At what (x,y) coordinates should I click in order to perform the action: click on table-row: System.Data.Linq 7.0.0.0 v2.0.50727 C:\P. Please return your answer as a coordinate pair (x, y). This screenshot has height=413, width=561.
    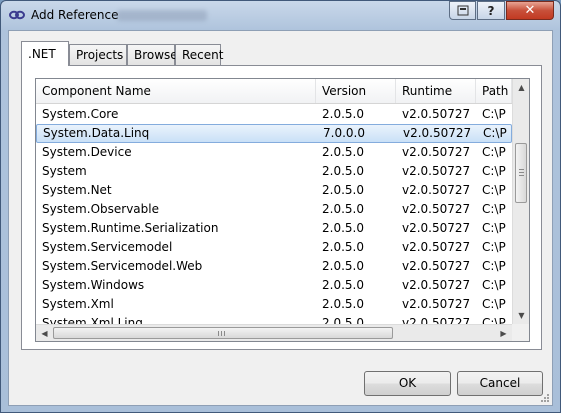
    Looking at the image, I should click on (274, 133).